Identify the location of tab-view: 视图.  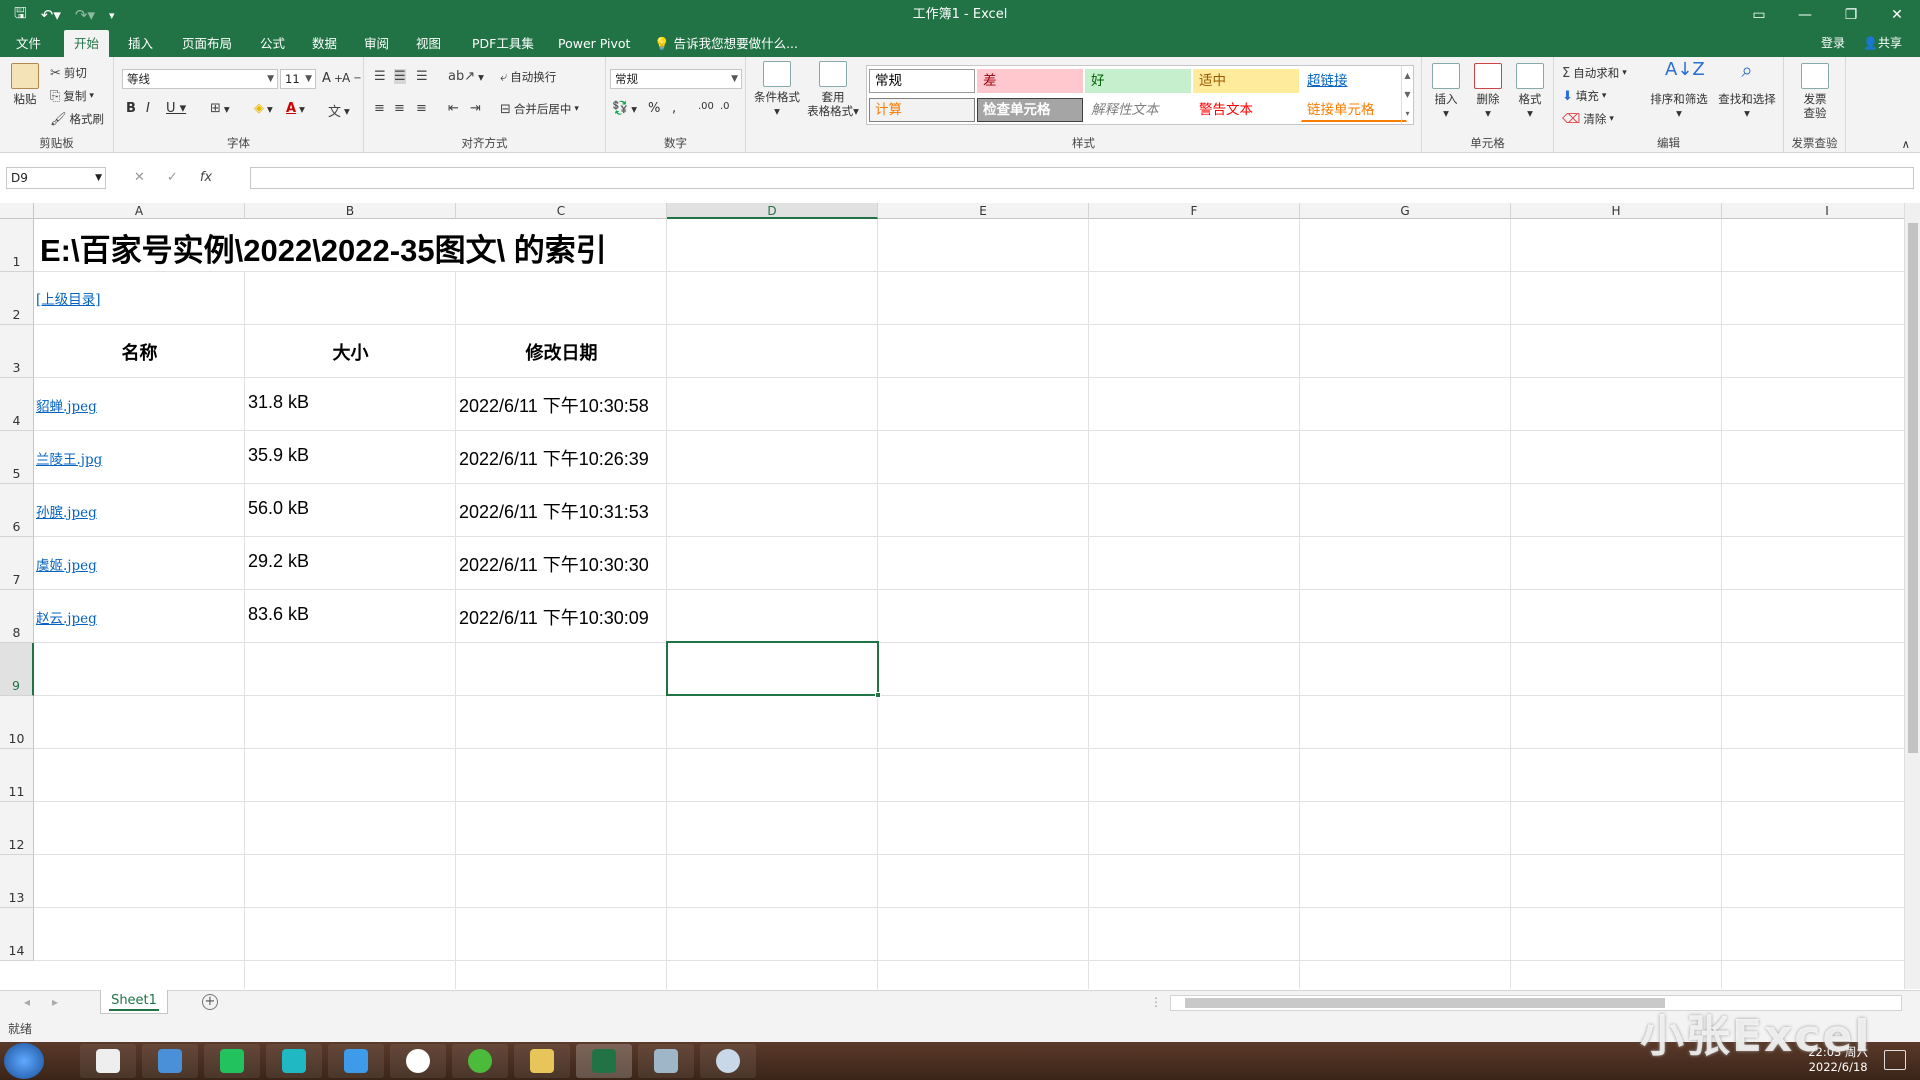
(428, 43).